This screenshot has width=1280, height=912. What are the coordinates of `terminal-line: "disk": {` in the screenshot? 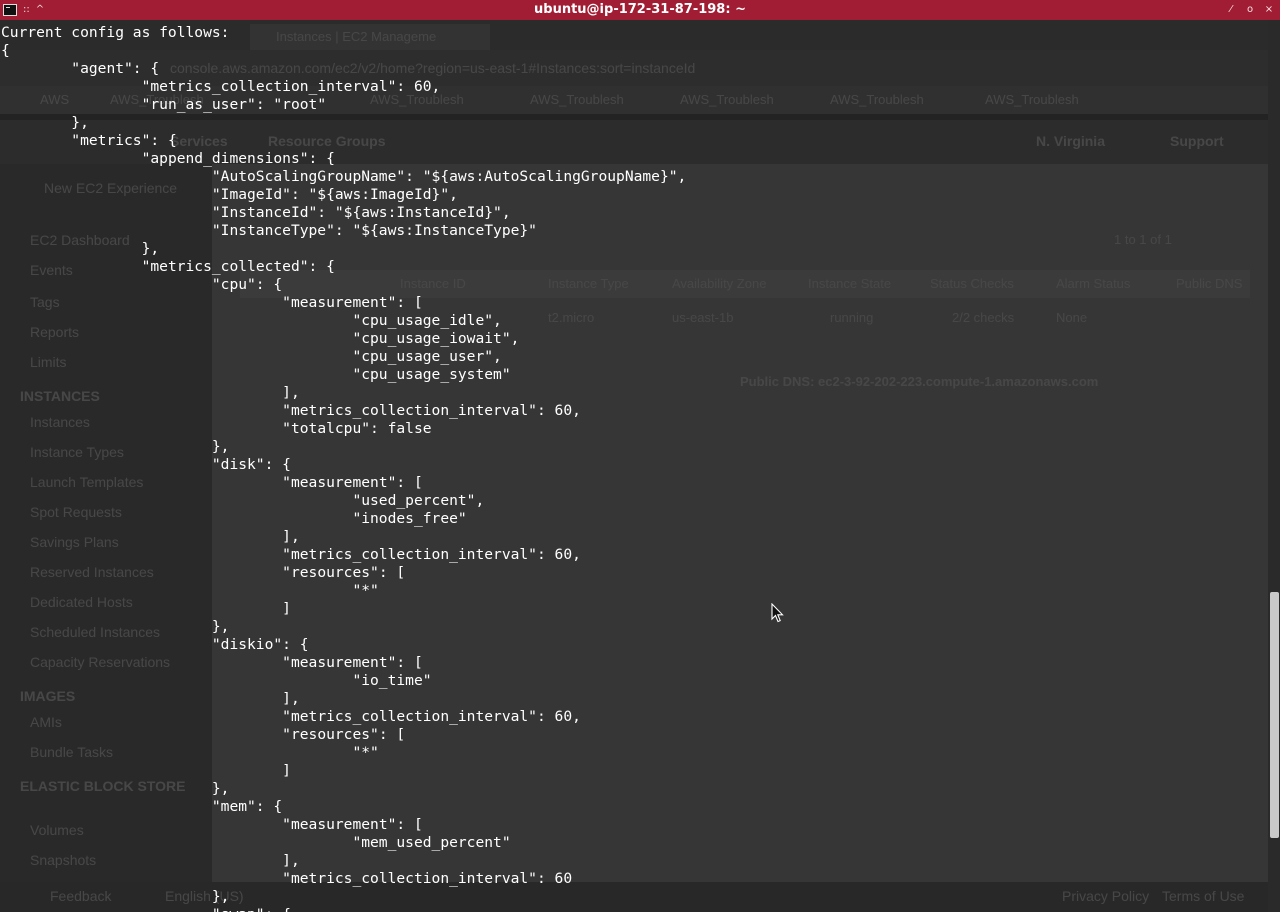 It's located at (146, 464).